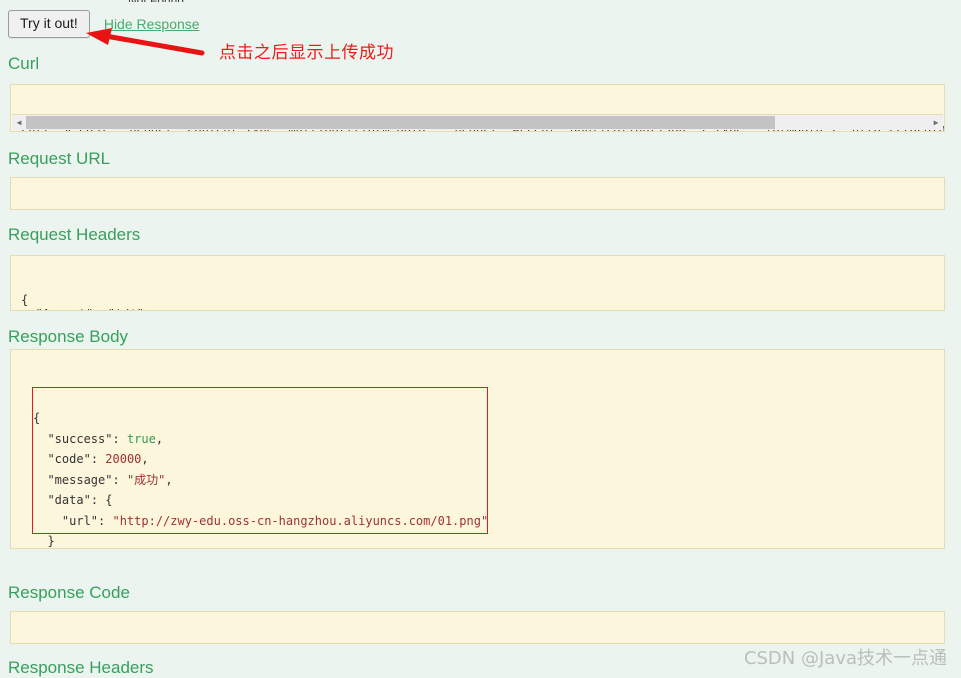 This screenshot has height=678, width=961. I want to click on scrollbar-track, so click(477, 122).